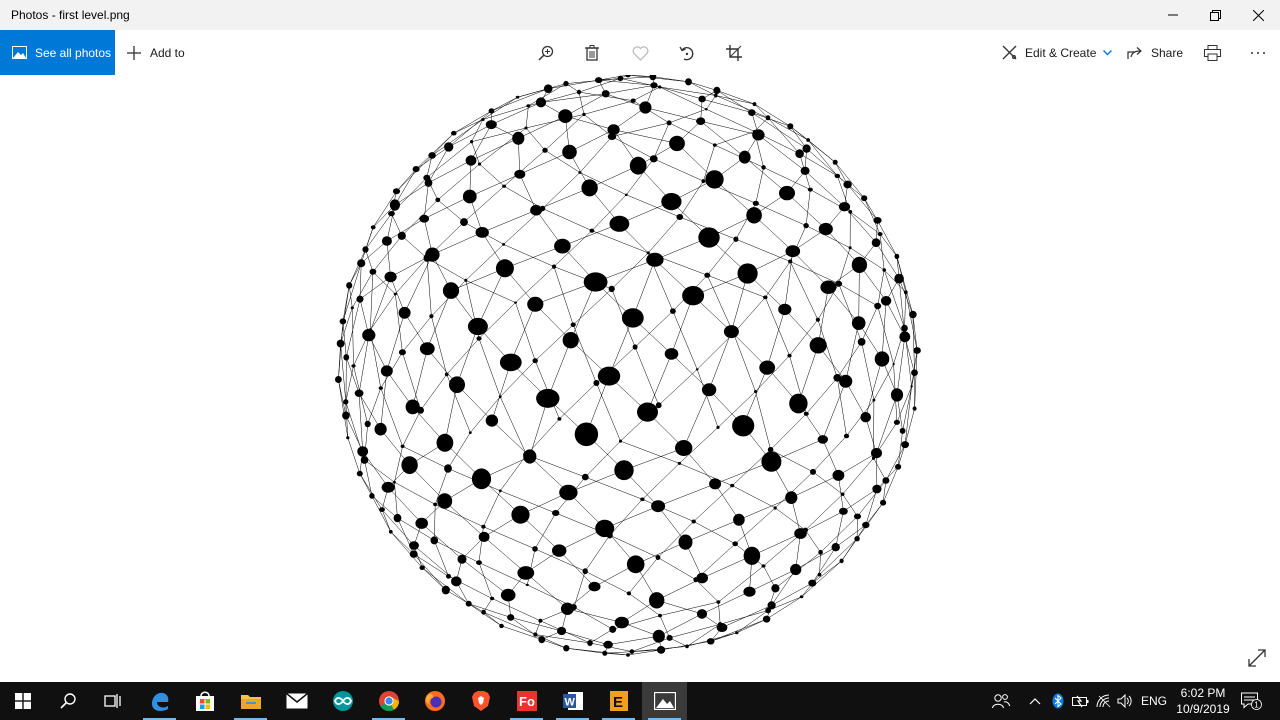  I want to click on zoom-button, so click(546, 53).